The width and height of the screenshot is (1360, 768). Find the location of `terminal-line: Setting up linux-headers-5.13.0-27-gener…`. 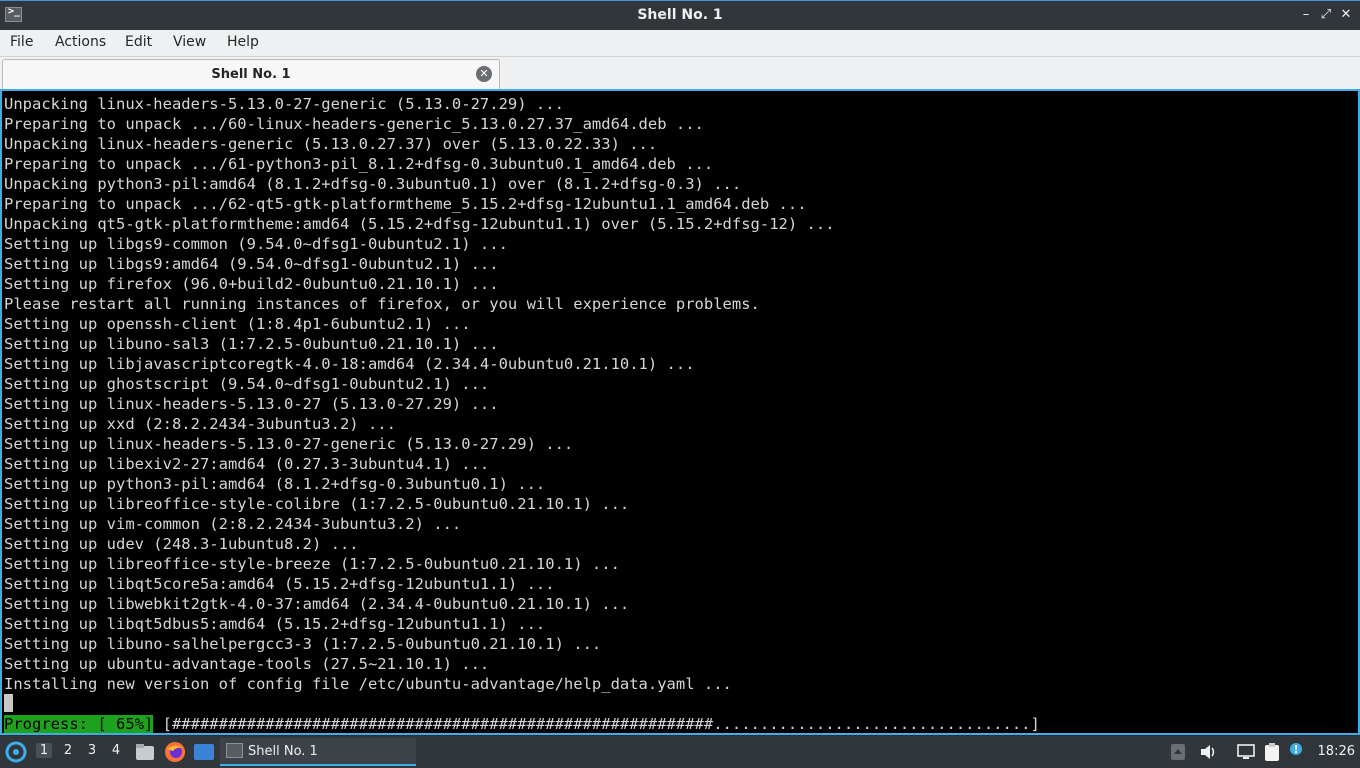

terminal-line: Setting up linux-headers-5.13.0-27-gener… is located at coordinates (289, 444).